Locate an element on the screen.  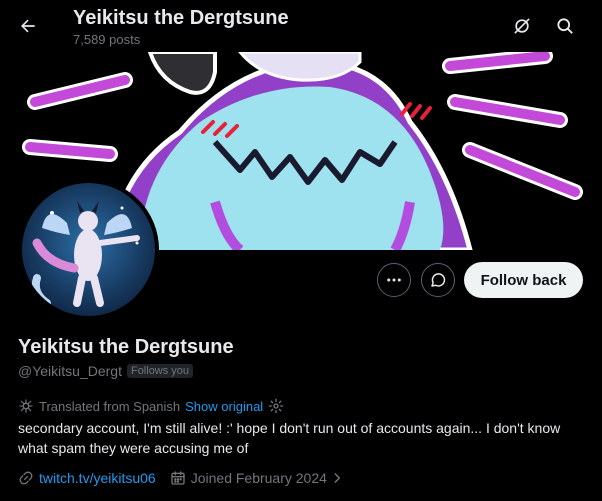
message-icon is located at coordinates (438, 280).